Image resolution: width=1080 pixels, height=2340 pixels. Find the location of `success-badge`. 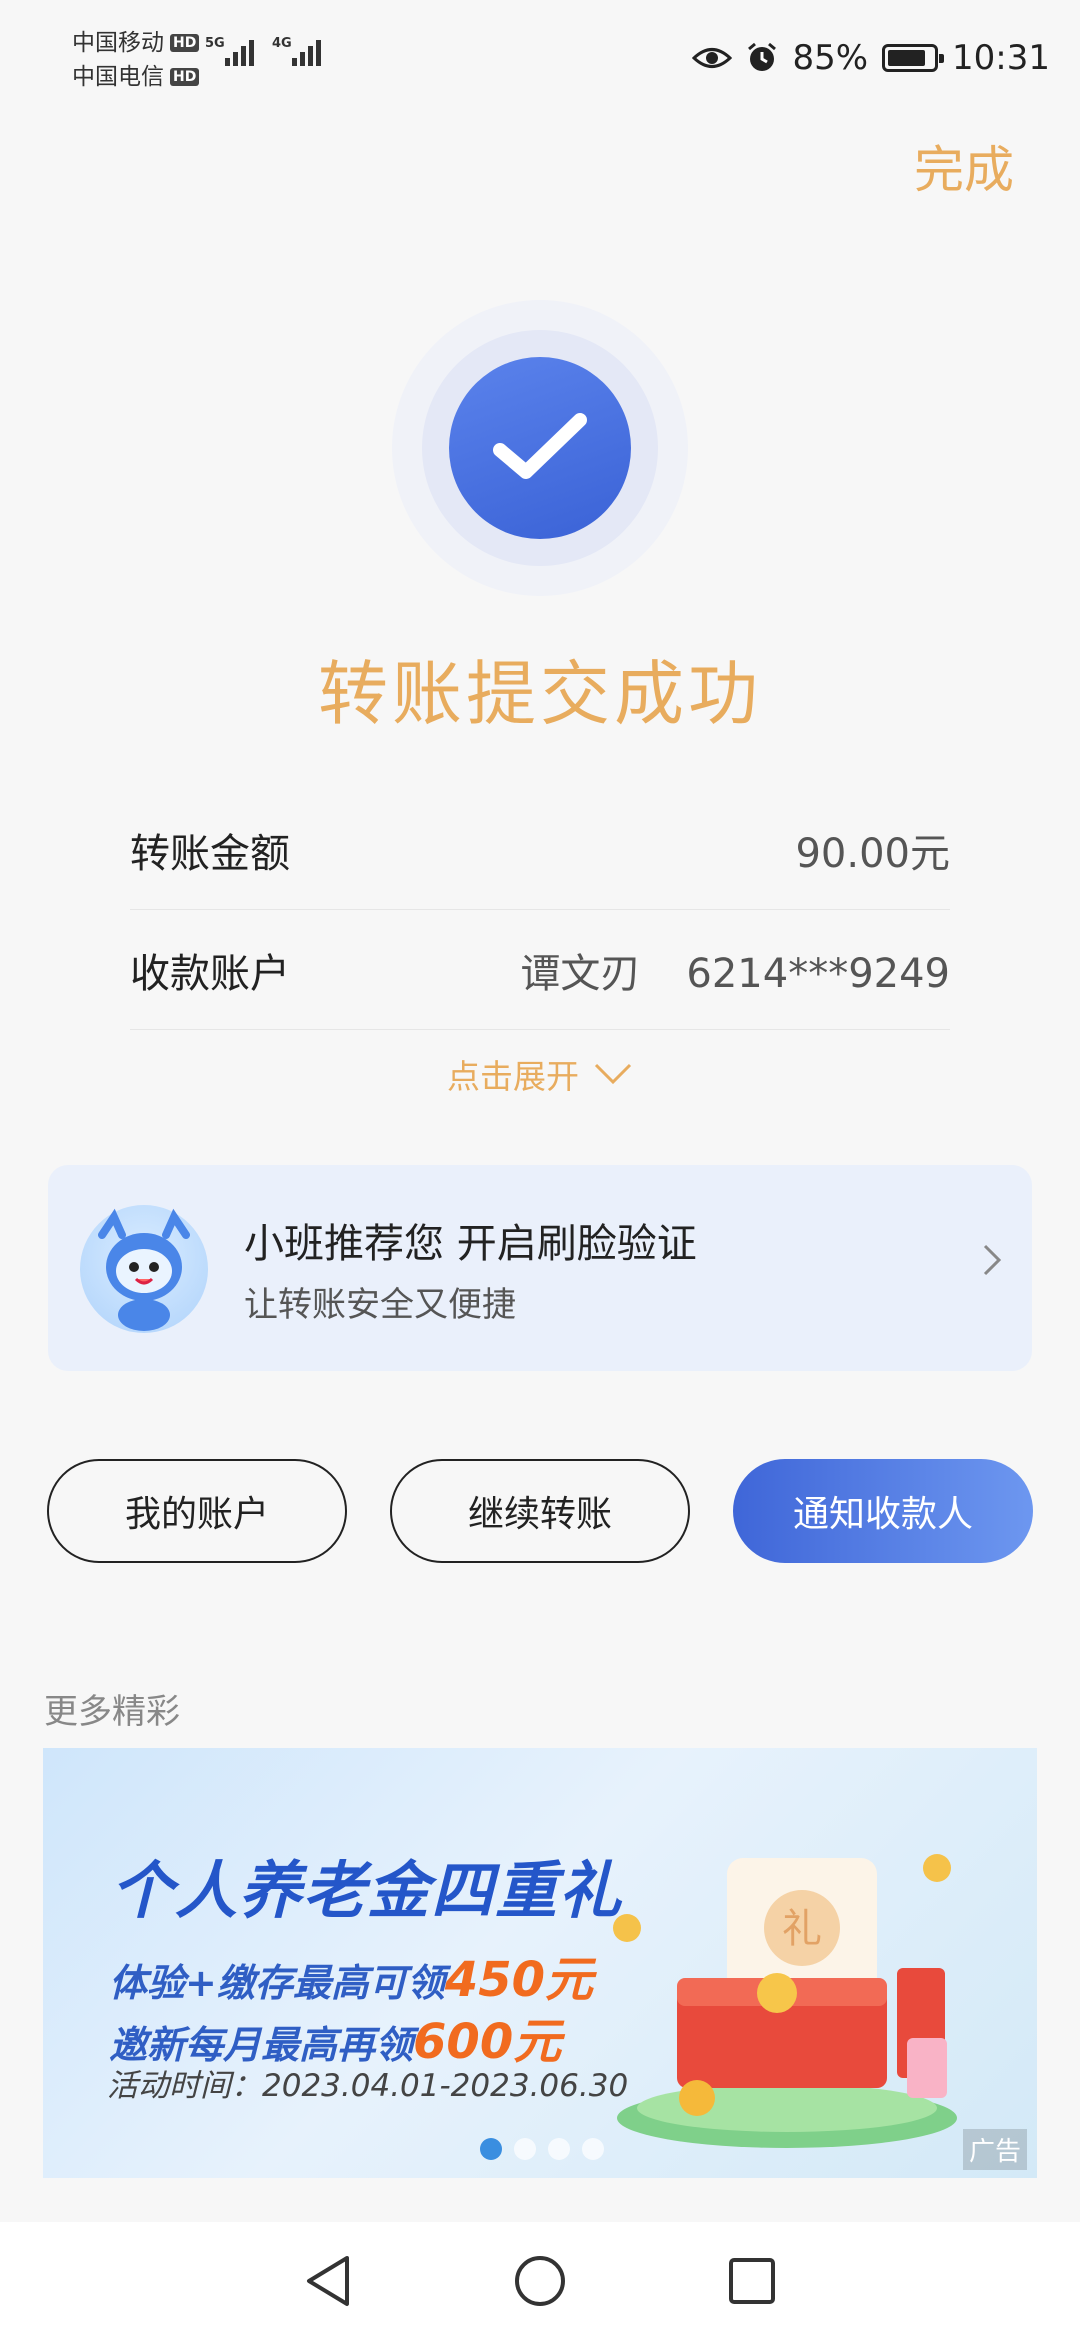

success-badge is located at coordinates (540, 448).